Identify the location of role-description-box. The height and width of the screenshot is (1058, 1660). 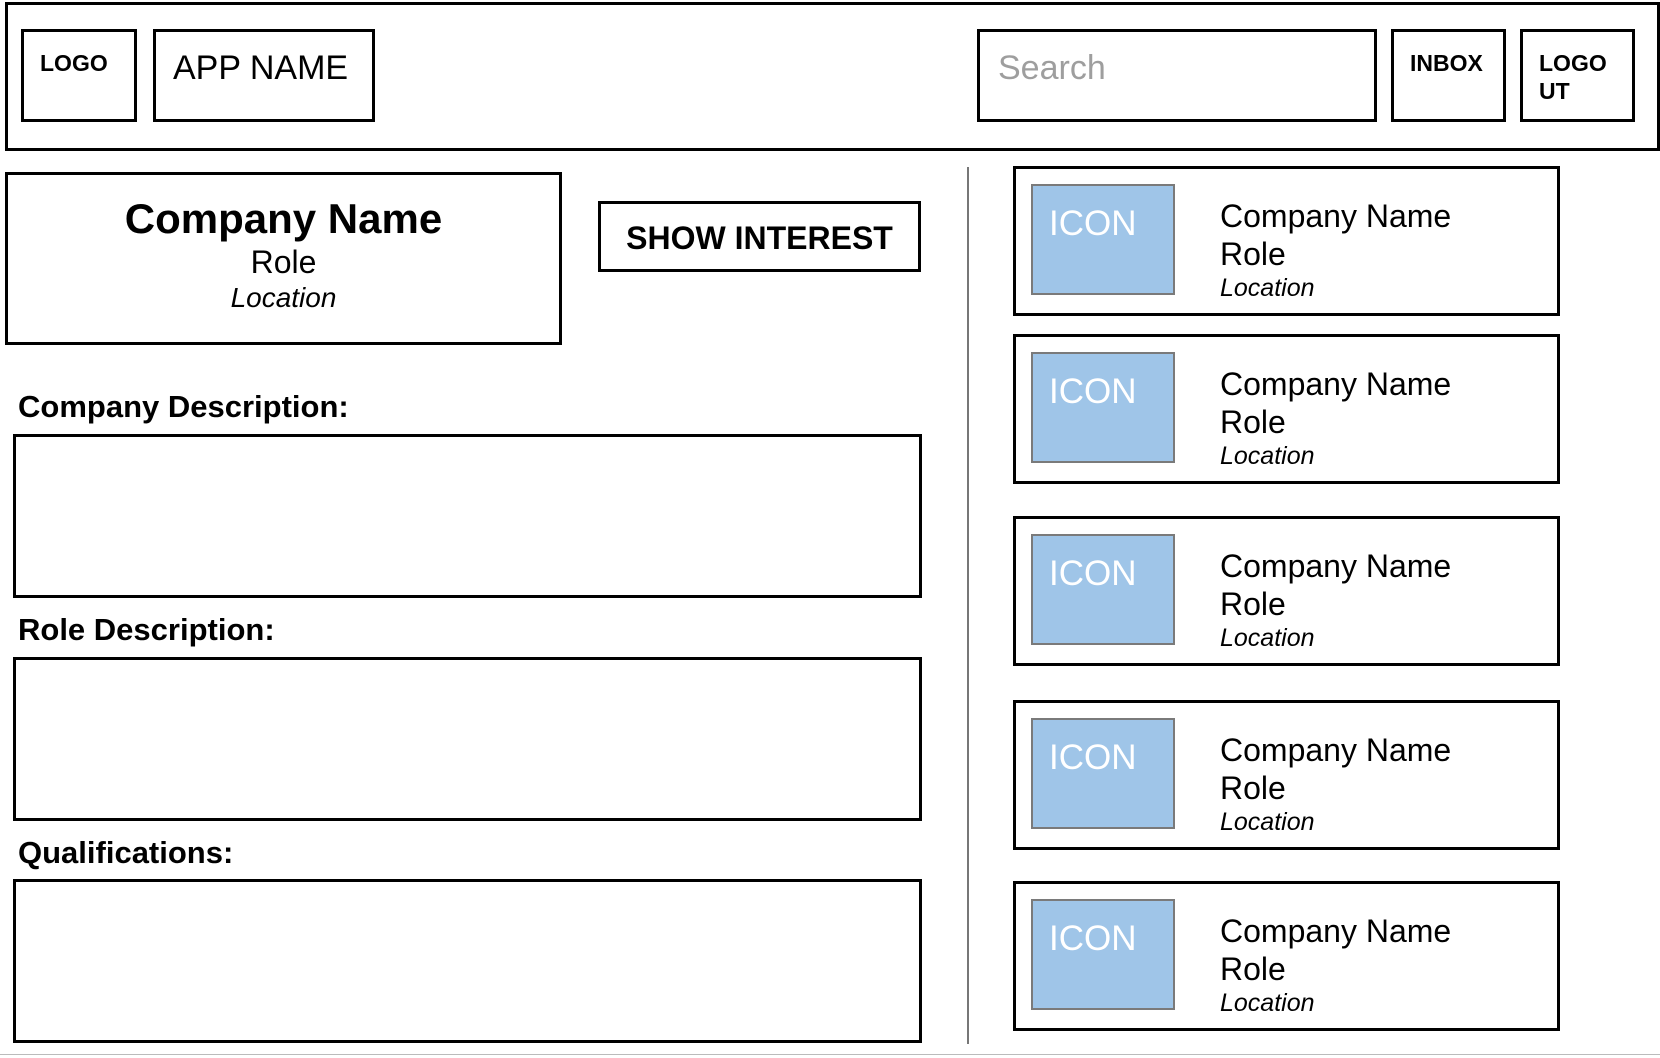
(467, 739).